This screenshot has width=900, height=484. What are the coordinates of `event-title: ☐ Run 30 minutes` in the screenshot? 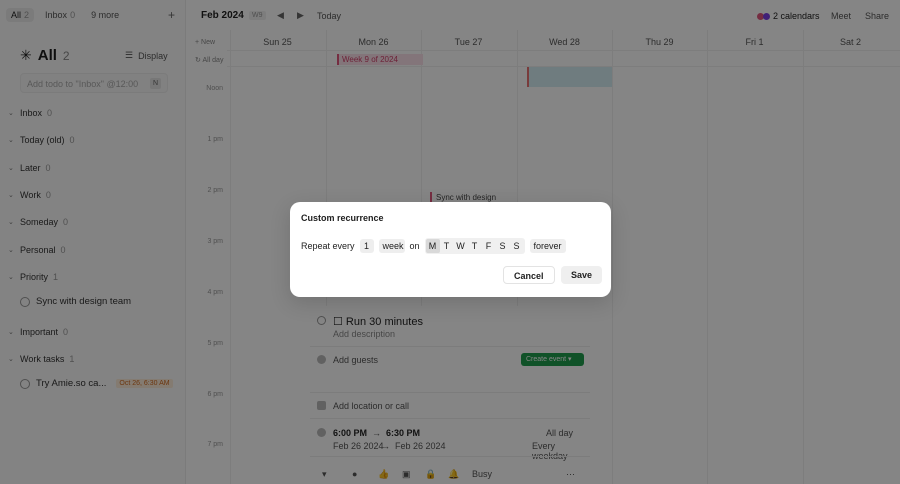 It's located at (378, 321).